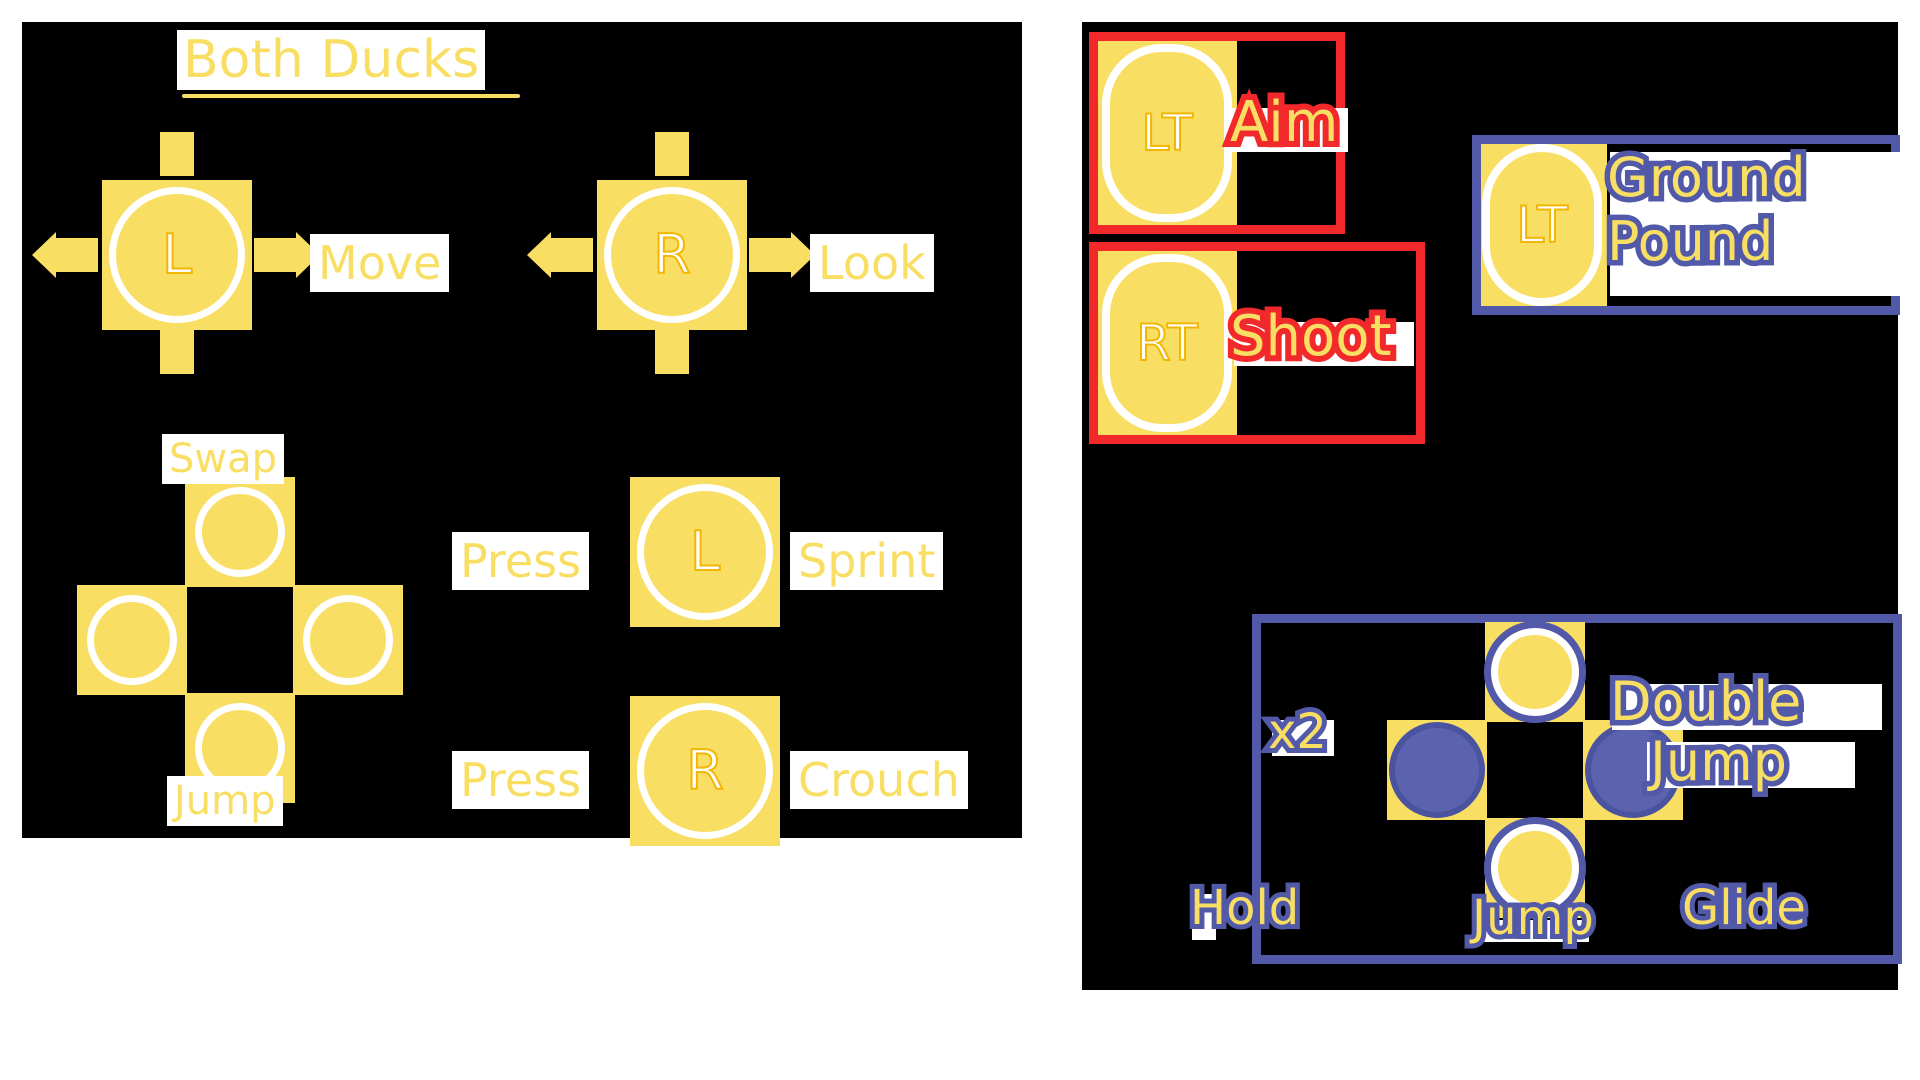 This screenshot has height=1080, width=1920. I want to click on stick-button-right-press: R, so click(705, 771).